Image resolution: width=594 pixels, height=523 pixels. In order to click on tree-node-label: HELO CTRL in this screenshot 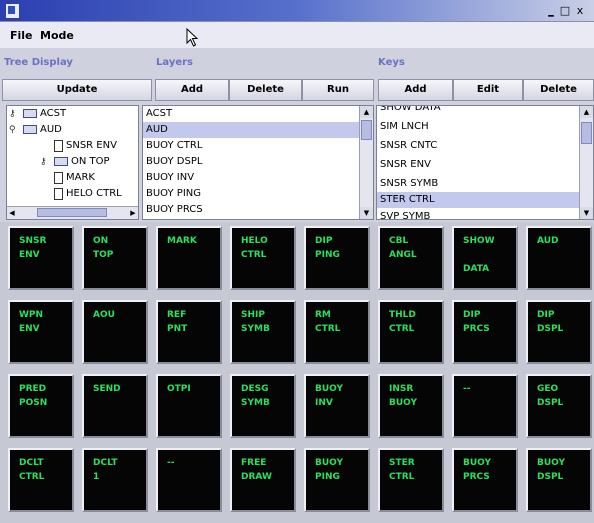, I will do `click(94, 193)`.